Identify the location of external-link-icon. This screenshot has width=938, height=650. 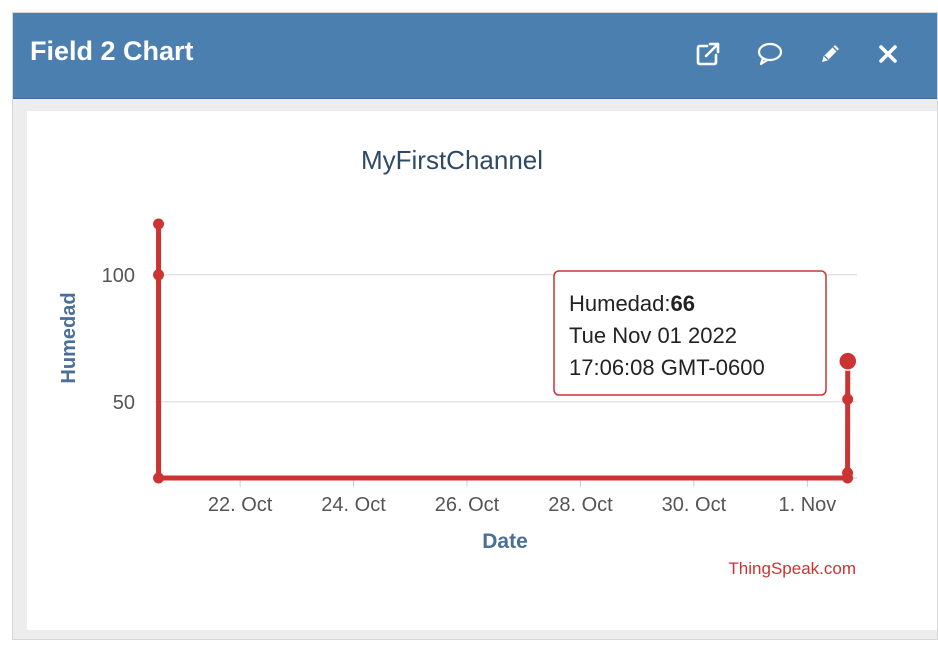
(708, 54).